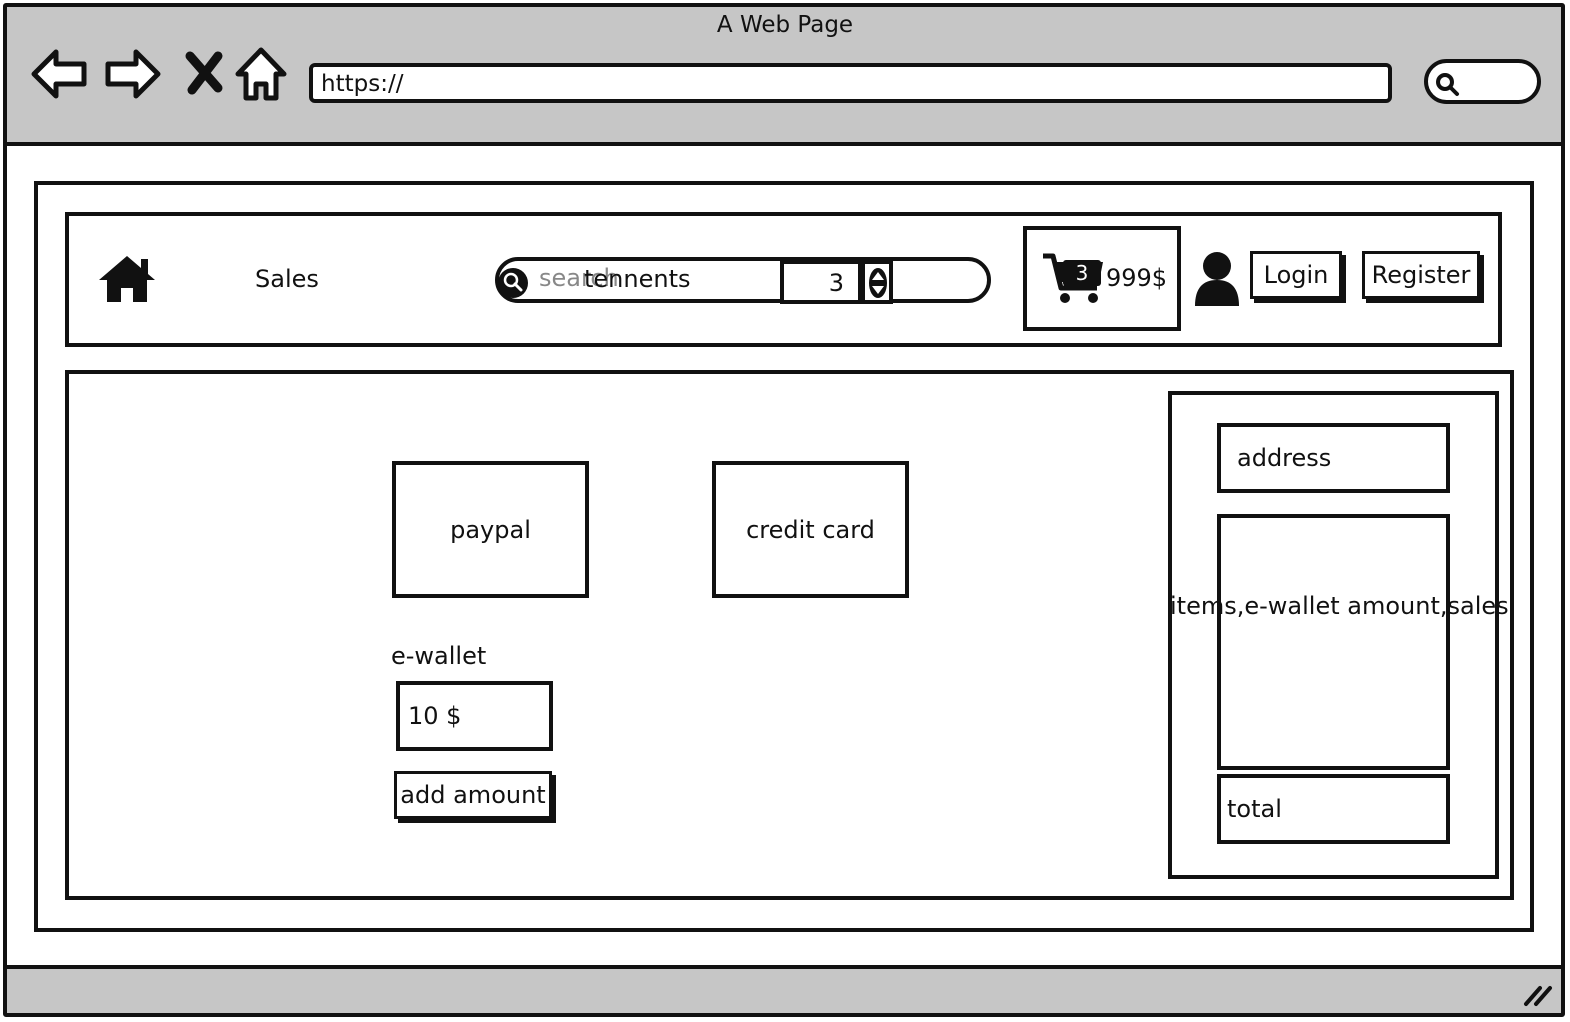  What do you see at coordinates (439, 656) in the screenshot?
I see `ewallet-label: e-wallet` at bounding box center [439, 656].